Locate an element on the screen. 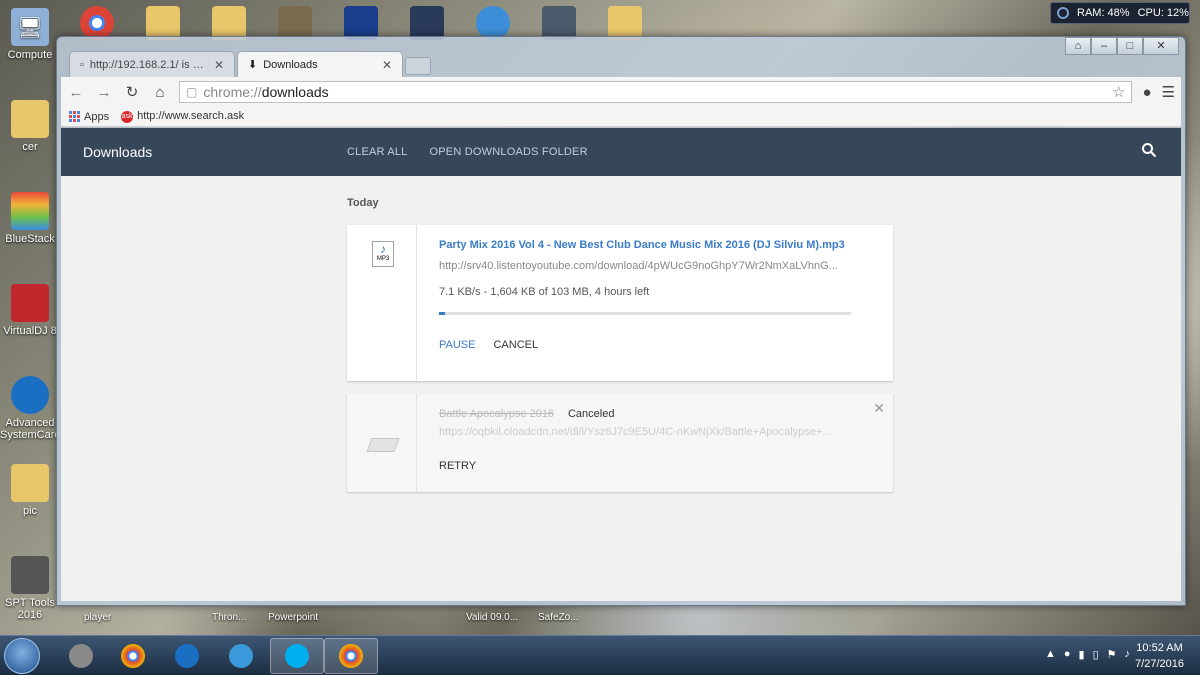 This screenshot has height=675, width=1200. taskbar-app-chrome is located at coordinates (133, 656).